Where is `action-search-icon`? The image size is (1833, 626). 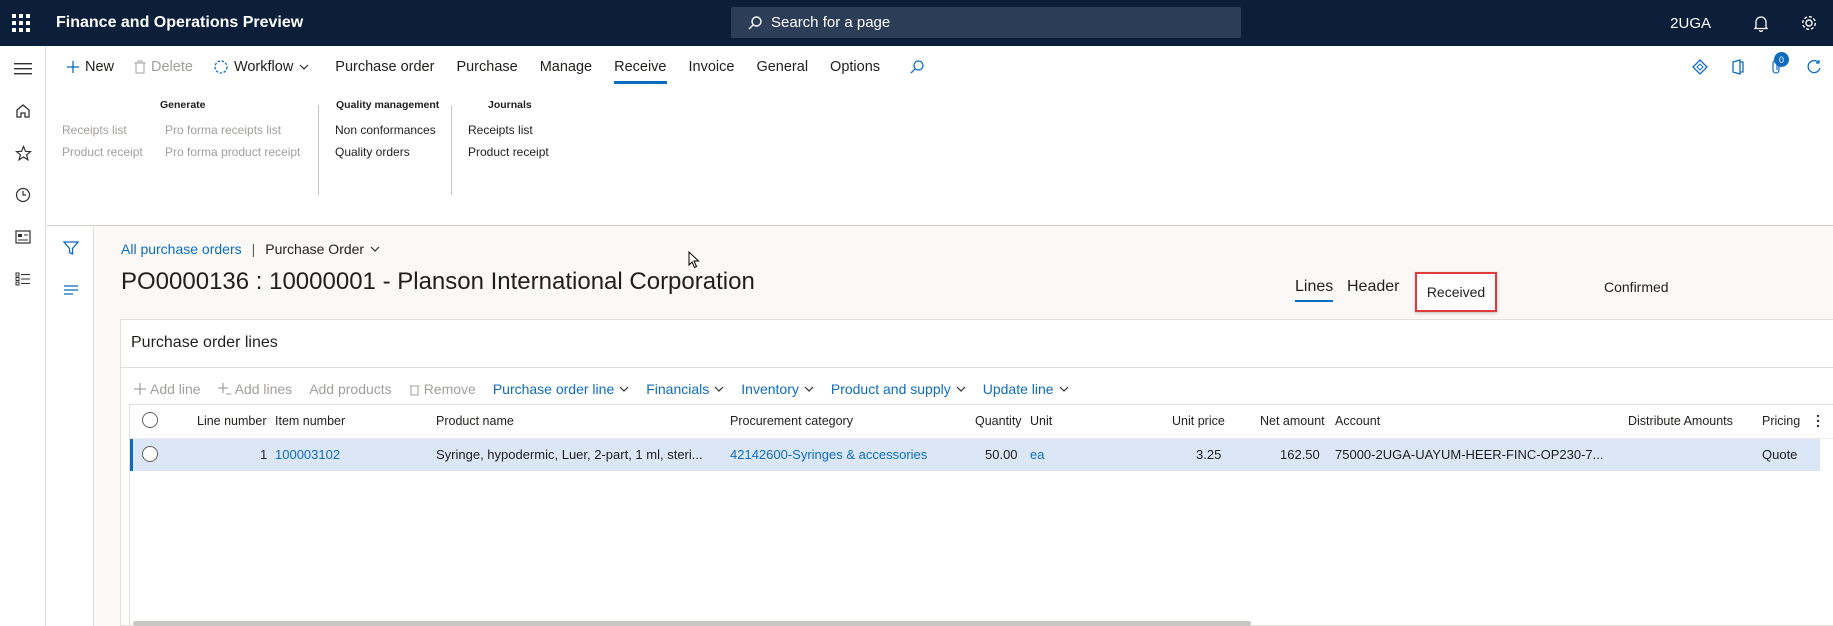 action-search-icon is located at coordinates (919, 67).